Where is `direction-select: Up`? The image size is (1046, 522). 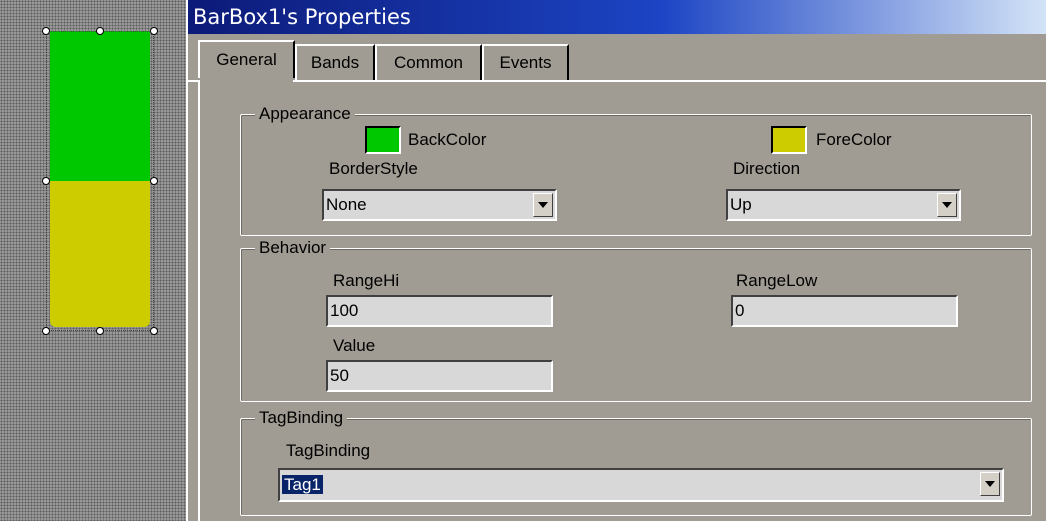
direction-select: Up is located at coordinates (843, 205).